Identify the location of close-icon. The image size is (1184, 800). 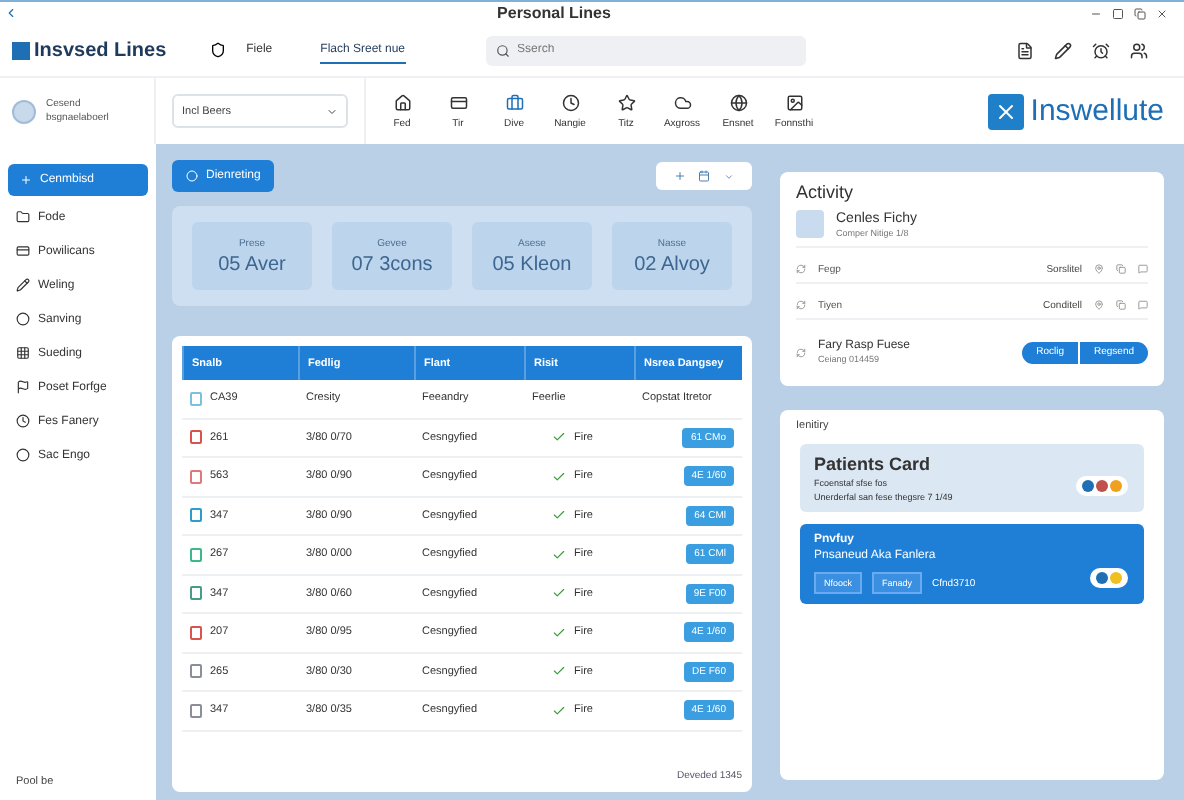
(1161, 13).